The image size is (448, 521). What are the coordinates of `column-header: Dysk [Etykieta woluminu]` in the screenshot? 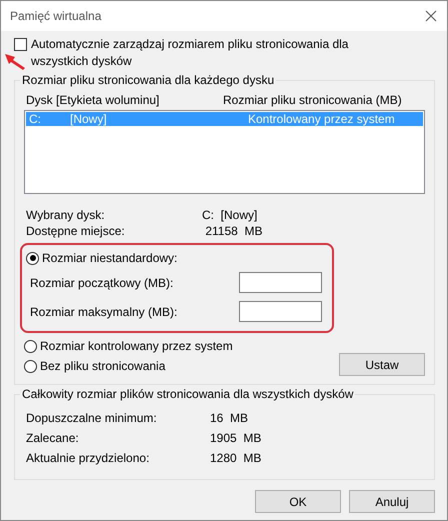 It's located at (93, 100).